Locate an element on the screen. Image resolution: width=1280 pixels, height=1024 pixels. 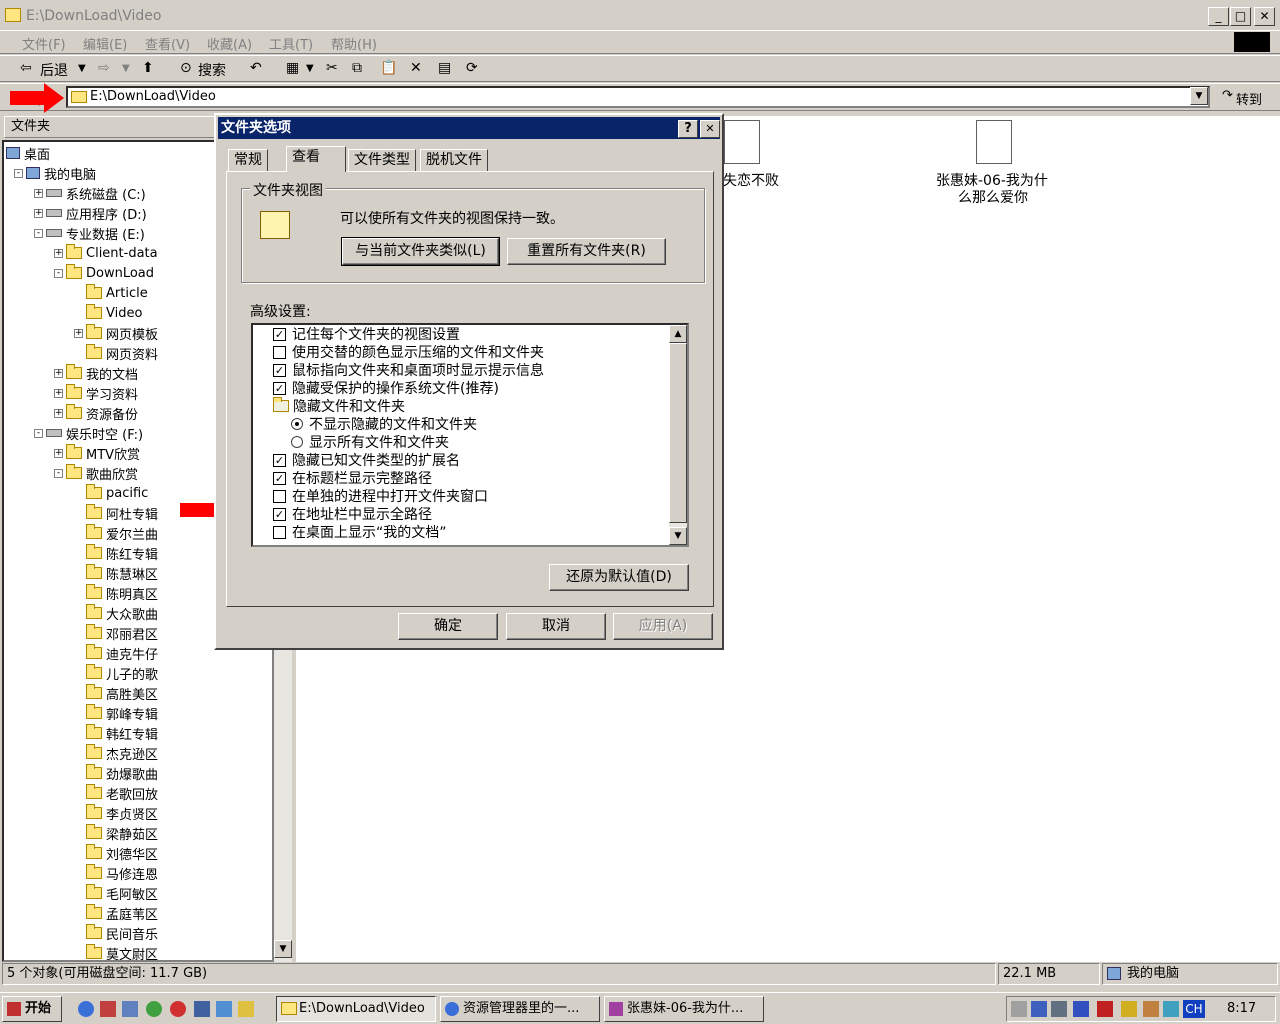
dialog-titlebar: 文件夹选项 ? ✕ is located at coordinates (469, 128).